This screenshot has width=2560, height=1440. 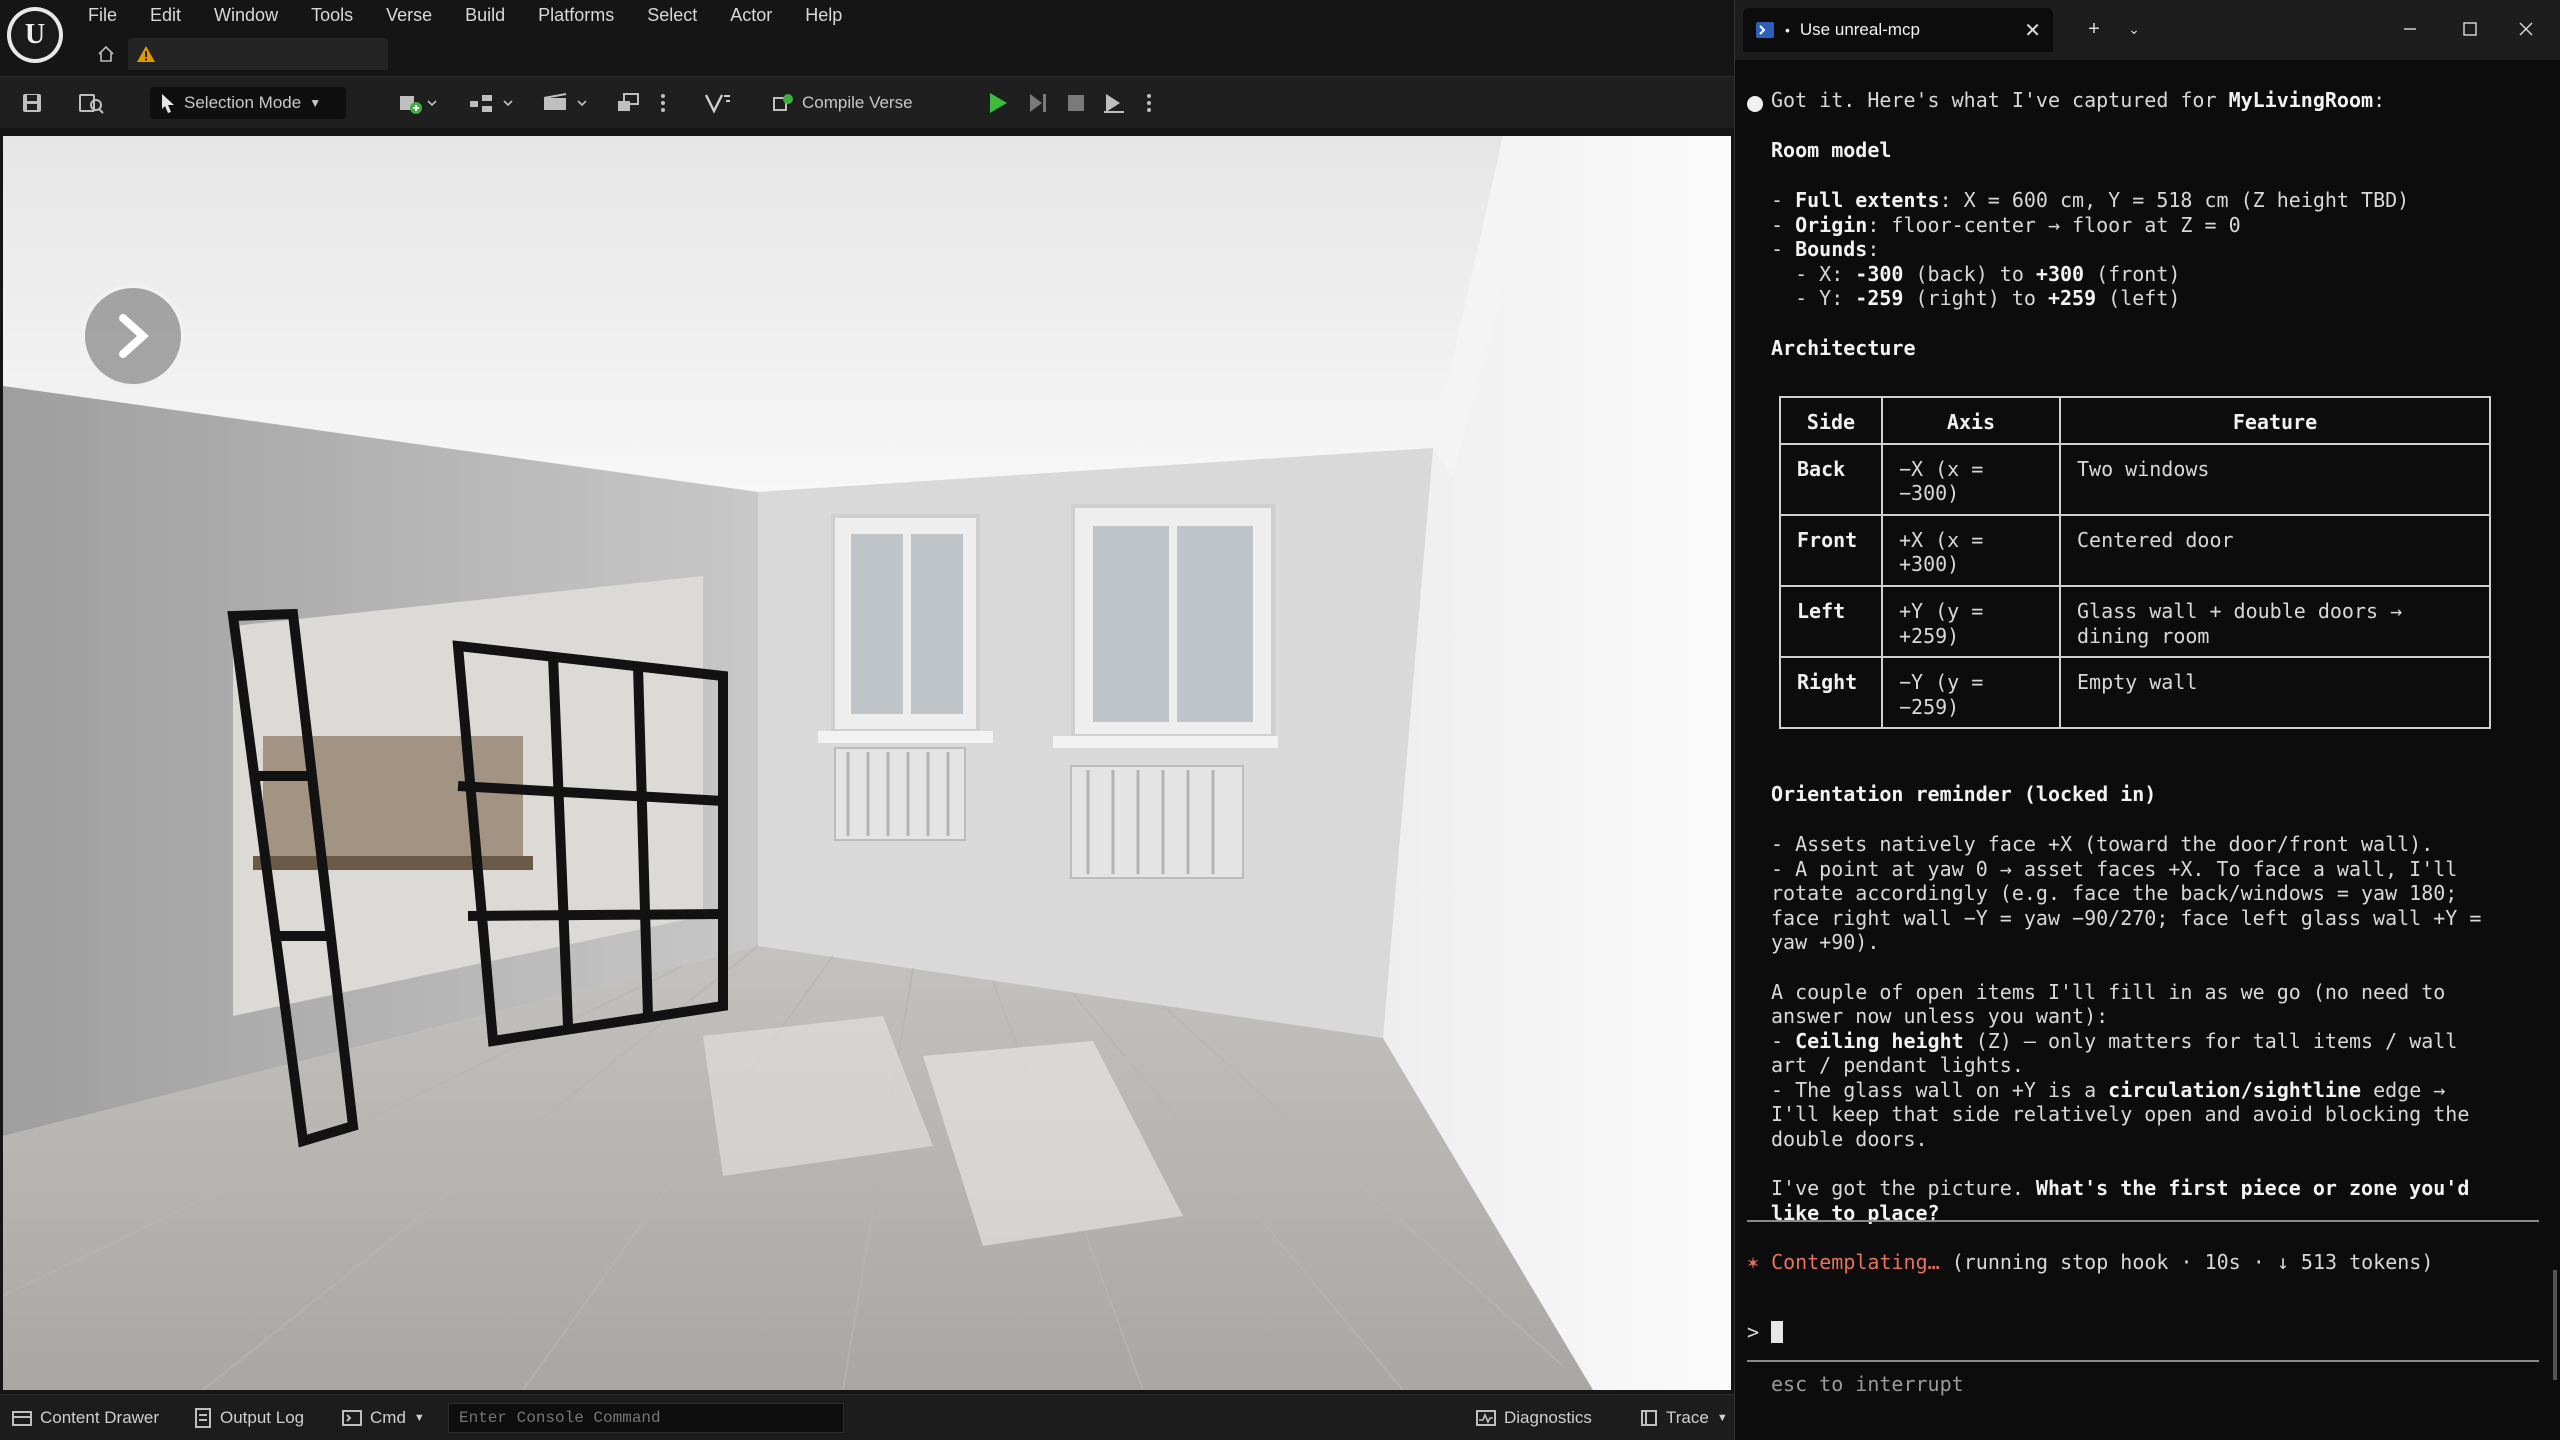 I want to click on viewport-expand-button, so click(x=133, y=336).